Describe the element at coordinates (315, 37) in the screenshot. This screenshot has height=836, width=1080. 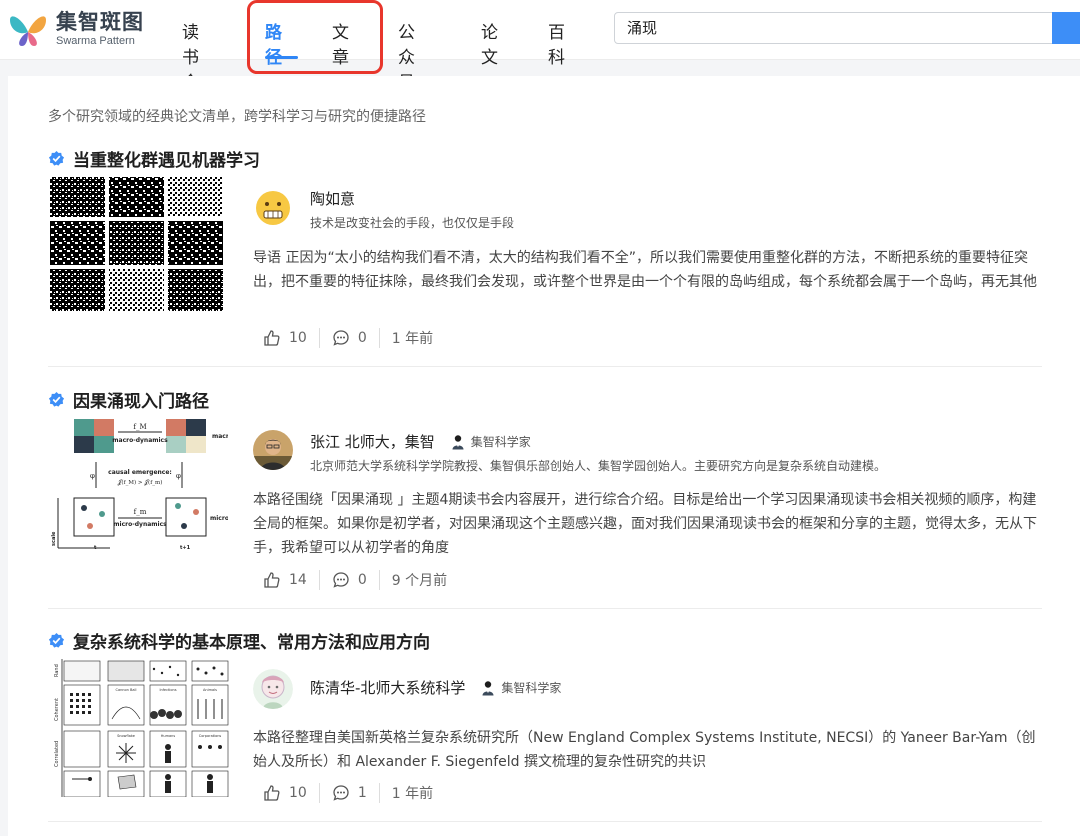
I see `annotation-highlight-box` at that location.